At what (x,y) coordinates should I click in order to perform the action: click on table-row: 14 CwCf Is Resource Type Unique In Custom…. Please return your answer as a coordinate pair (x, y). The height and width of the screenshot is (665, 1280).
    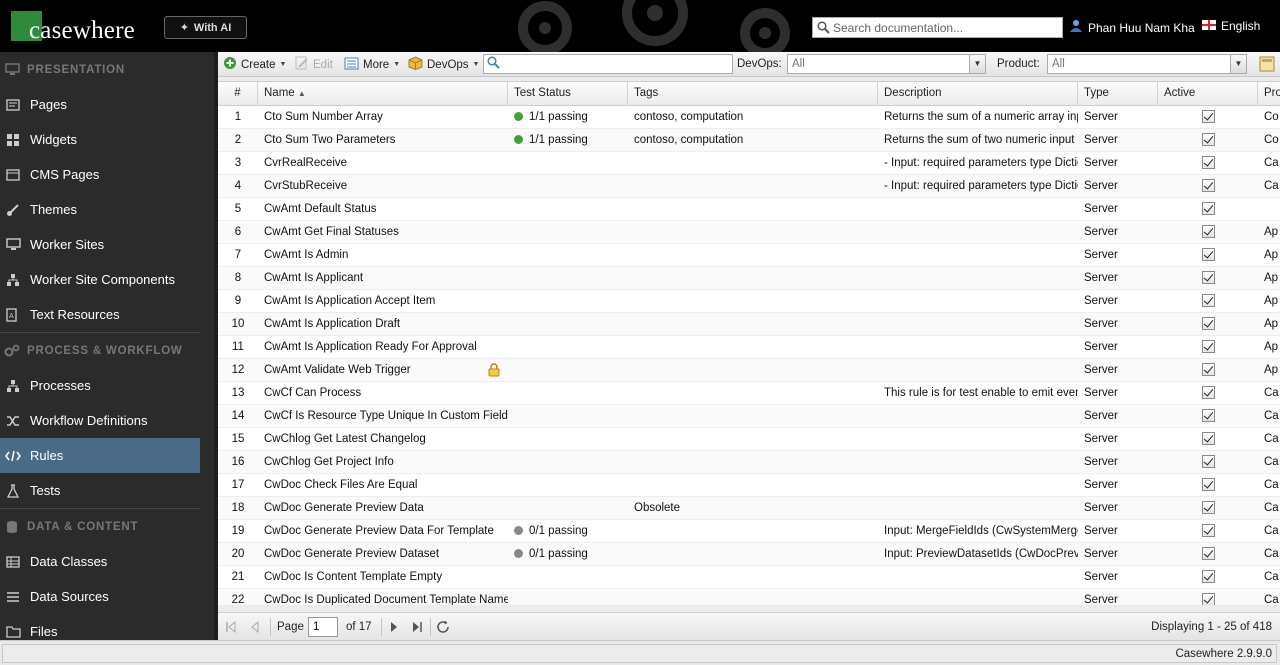
    Looking at the image, I should click on (749, 416).